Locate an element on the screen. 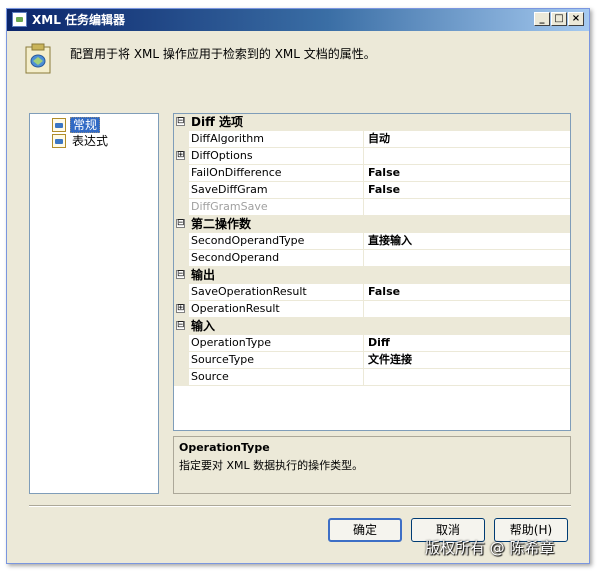  property-name: SecondOperand is located at coordinates (277, 258).